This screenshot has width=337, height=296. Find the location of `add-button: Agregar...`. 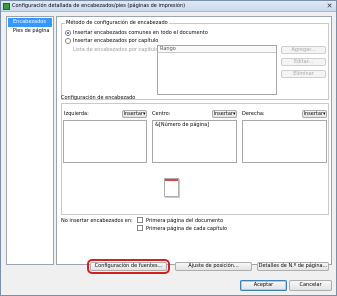

add-button: Agregar... is located at coordinates (303, 50).